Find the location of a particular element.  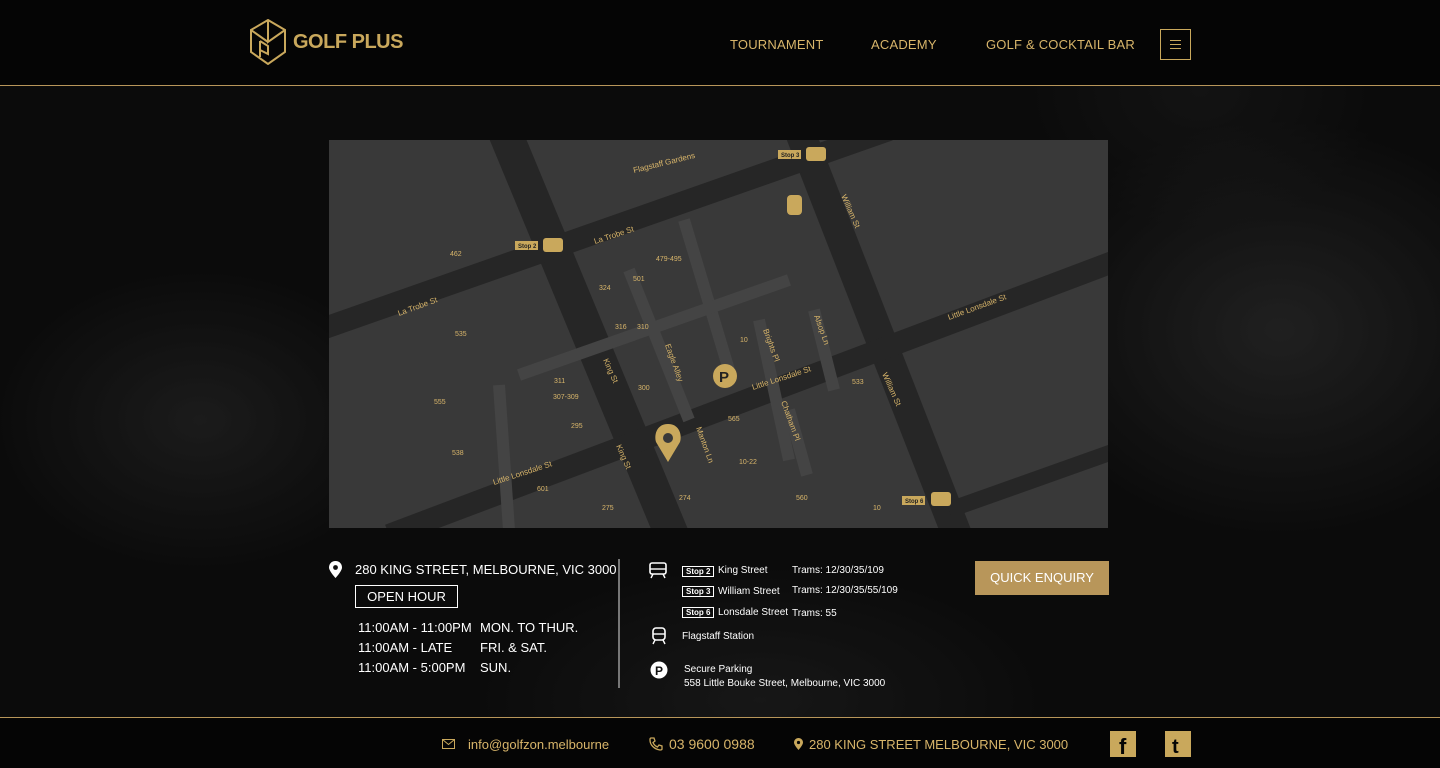

quick-enquiry-button: QUICK ENQUIRY is located at coordinates (1042, 578).